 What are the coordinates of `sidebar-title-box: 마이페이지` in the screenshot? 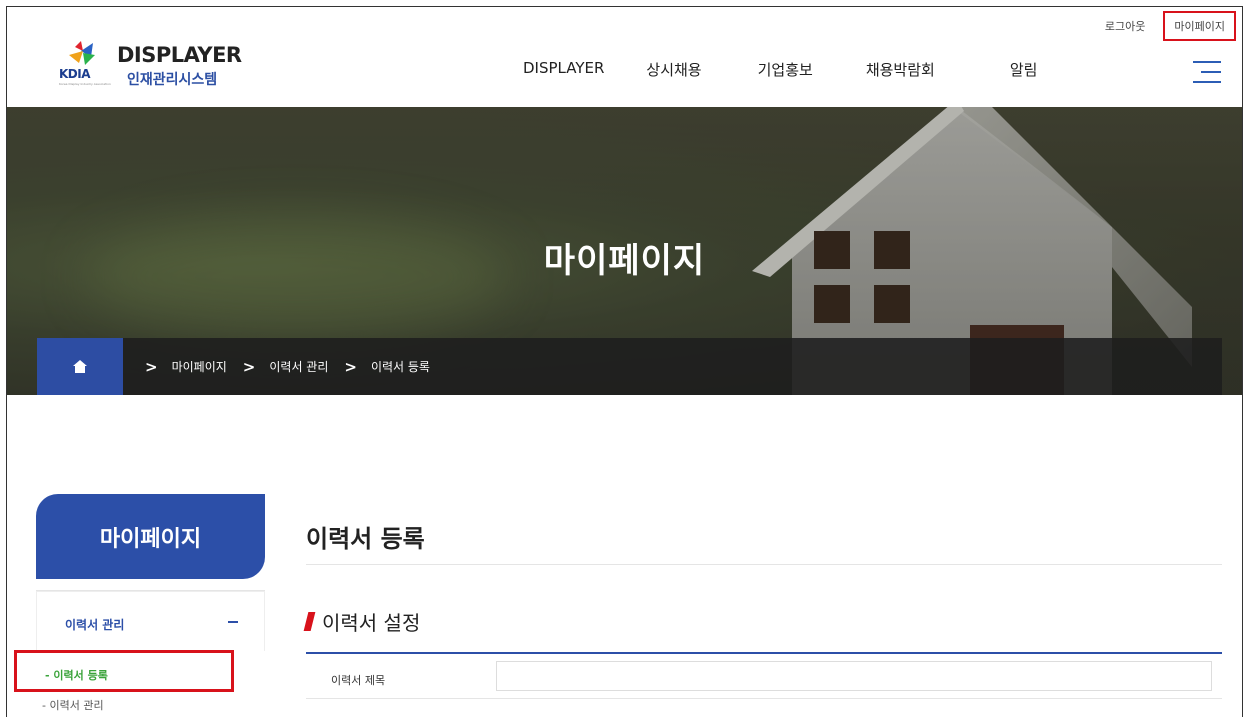 It's located at (150, 536).